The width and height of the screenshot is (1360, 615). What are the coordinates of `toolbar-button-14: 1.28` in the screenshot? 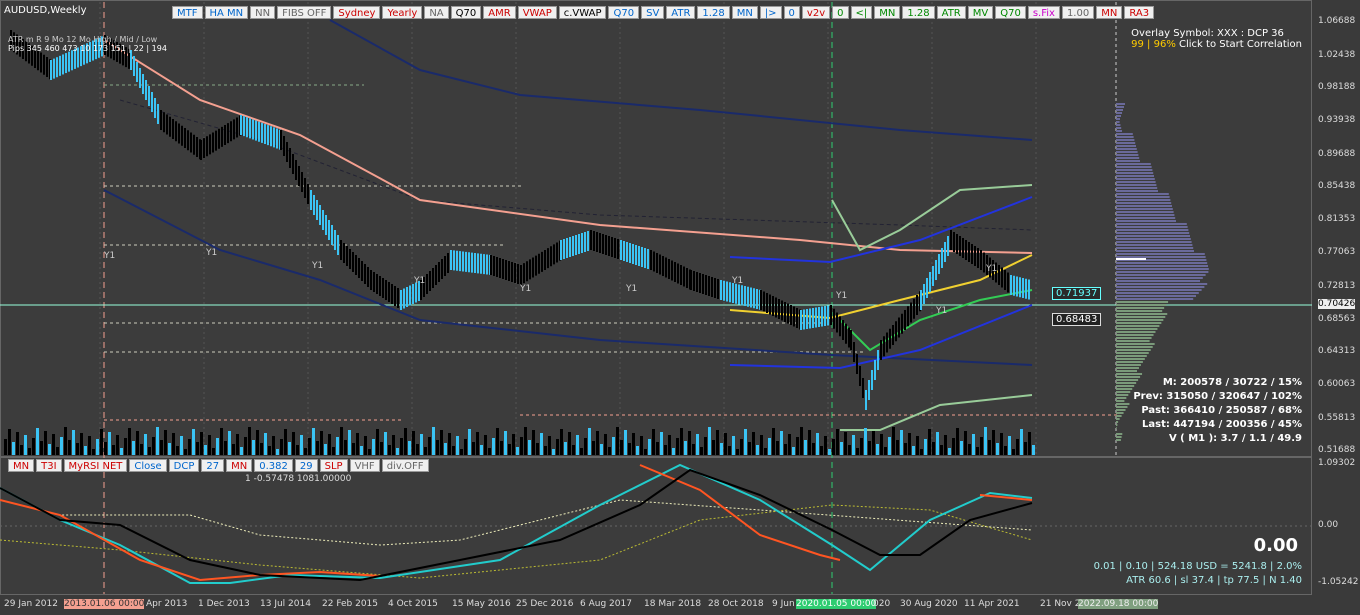 It's located at (713, 12).